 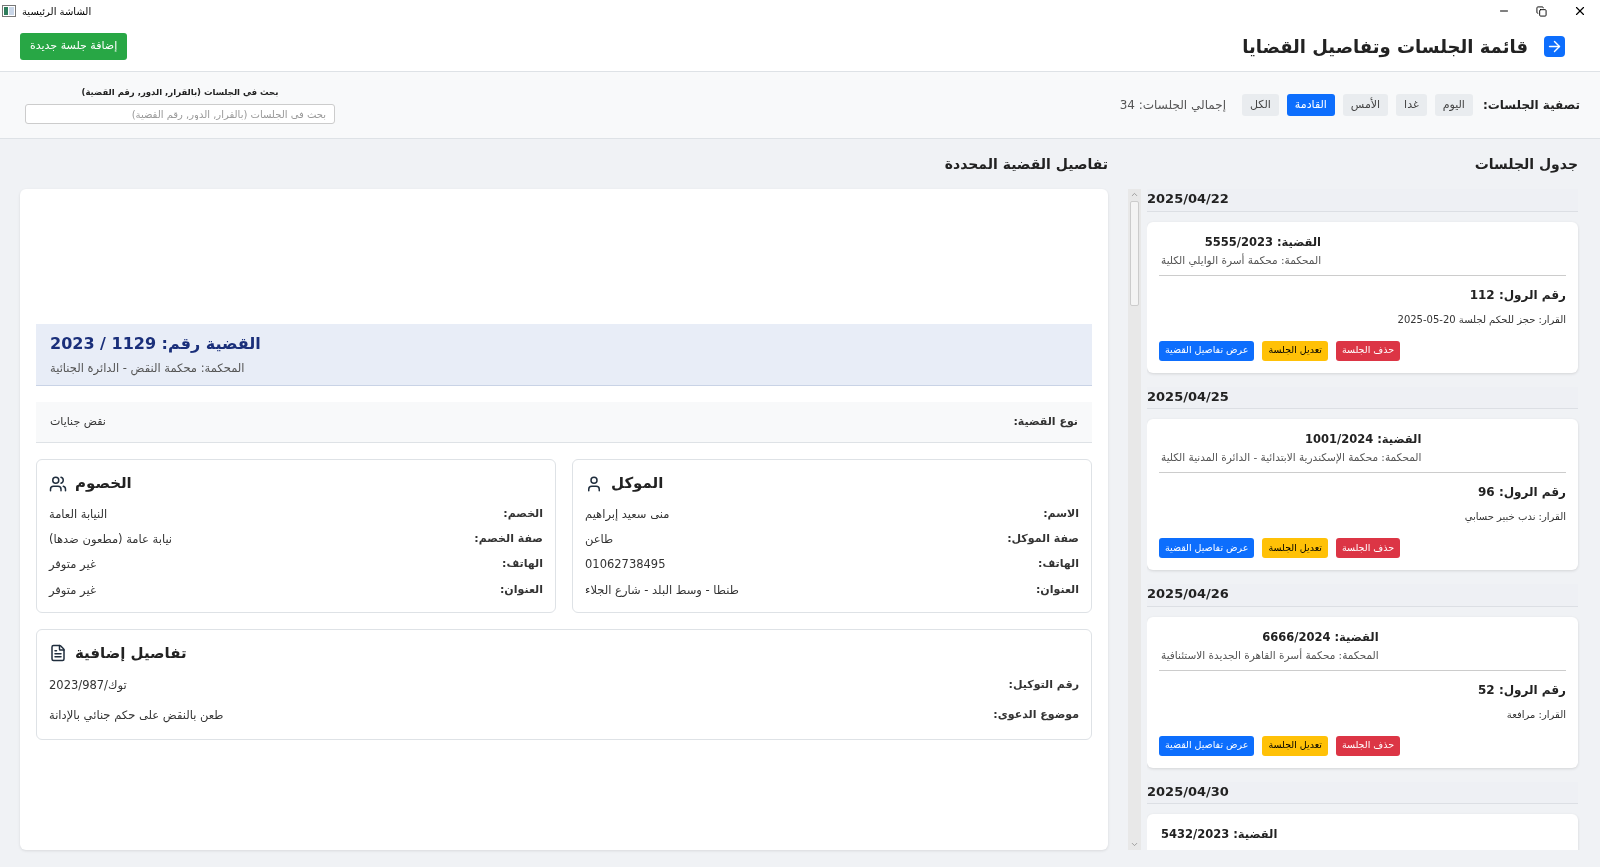 What do you see at coordinates (1453, 105) in the screenshot?
I see `filter-tab: اليوم` at bounding box center [1453, 105].